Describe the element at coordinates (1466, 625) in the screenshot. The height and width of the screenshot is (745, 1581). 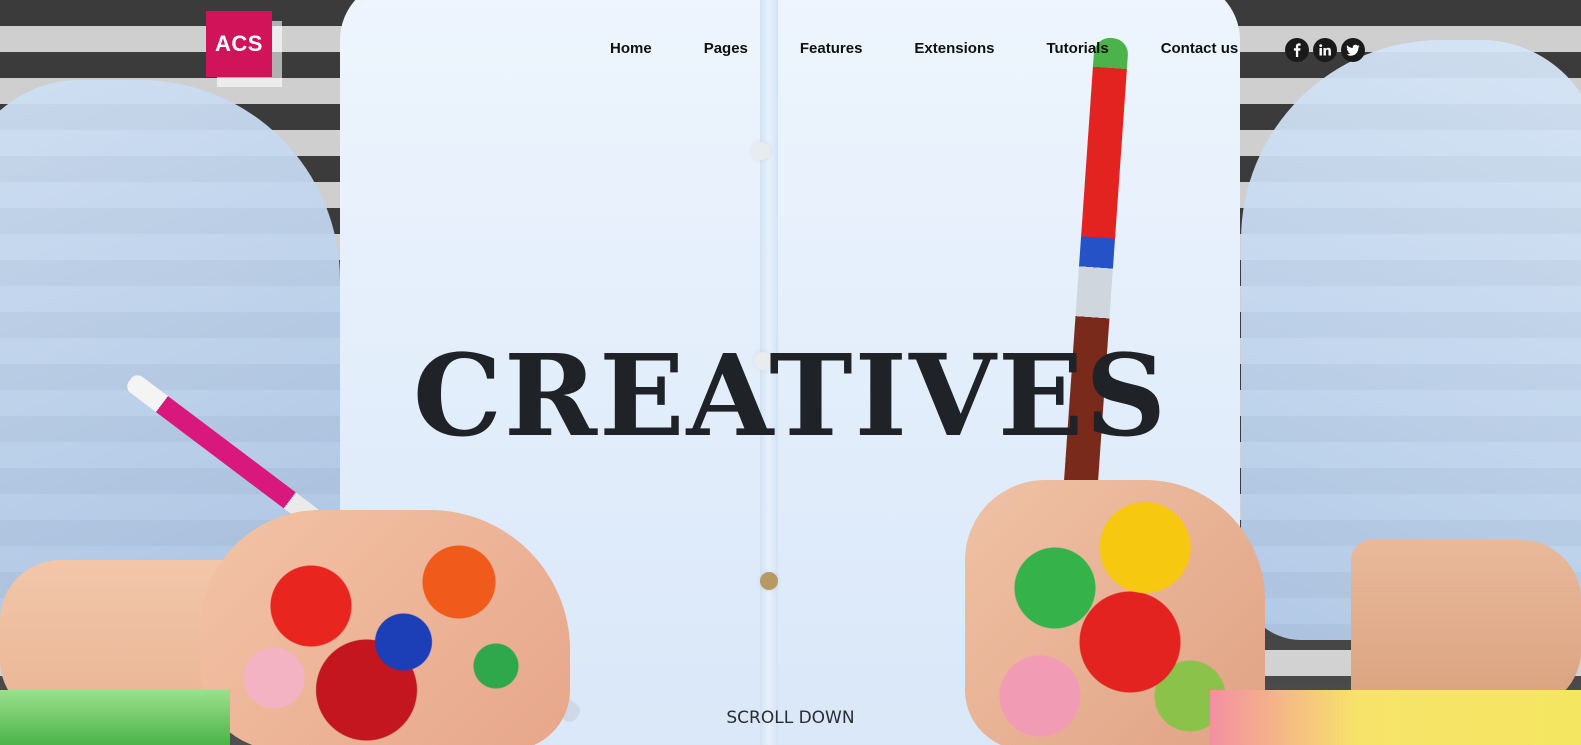
I see `forearm-right` at that location.